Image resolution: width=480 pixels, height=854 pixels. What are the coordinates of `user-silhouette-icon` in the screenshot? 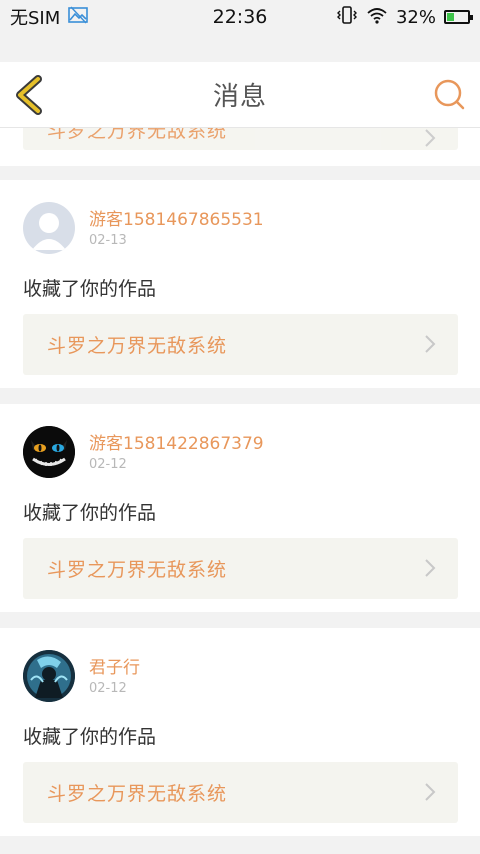 It's located at (49, 231).